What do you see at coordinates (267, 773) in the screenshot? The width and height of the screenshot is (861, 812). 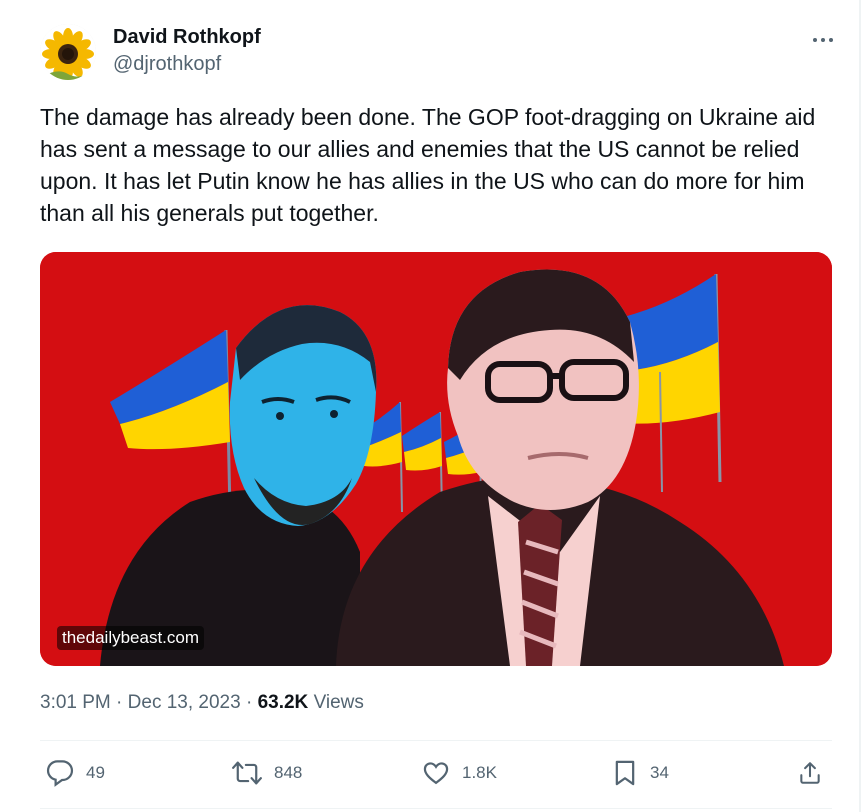 I see `repost-button: 848` at bounding box center [267, 773].